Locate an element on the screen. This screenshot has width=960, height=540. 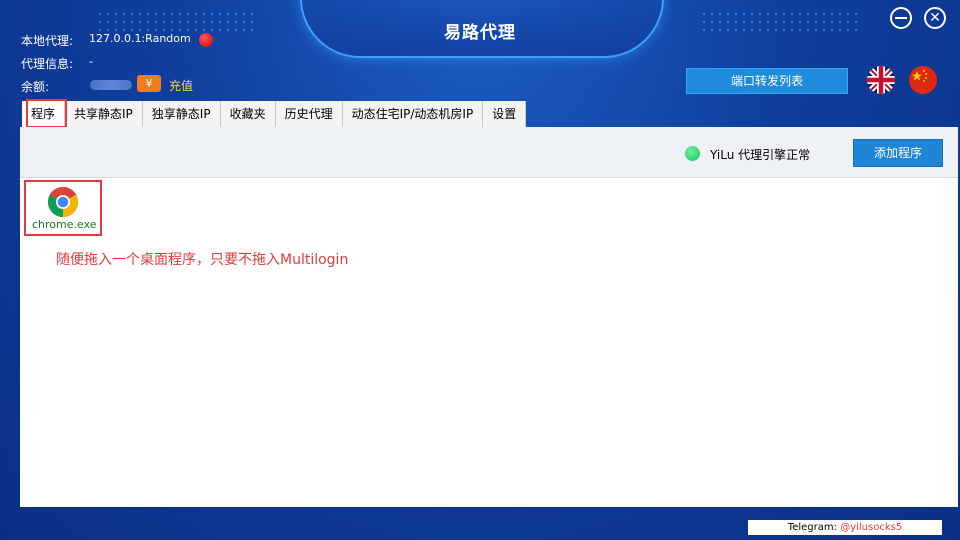
balance-value-masked is located at coordinates (111, 85).